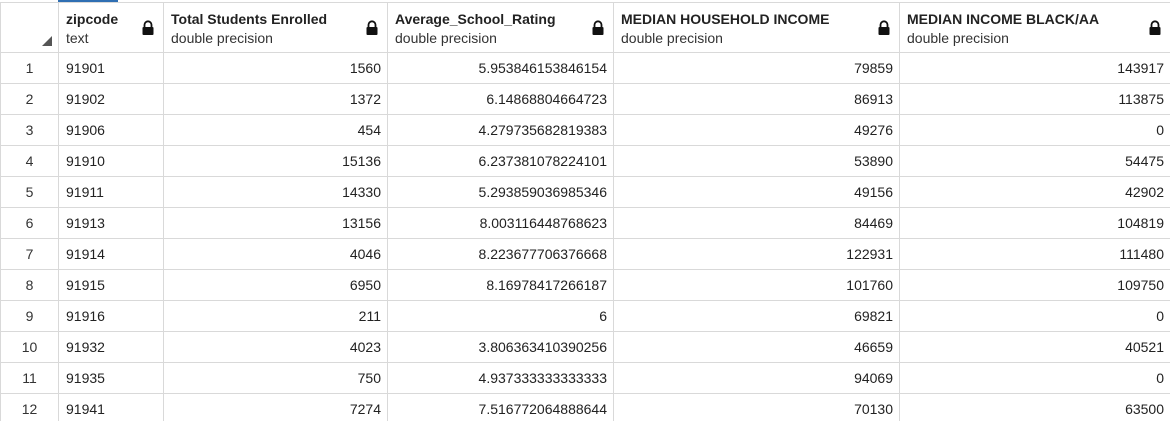 The width and height of the screenshot is (1170, 421). I want to click on row-number: 2, so click(29, 99).